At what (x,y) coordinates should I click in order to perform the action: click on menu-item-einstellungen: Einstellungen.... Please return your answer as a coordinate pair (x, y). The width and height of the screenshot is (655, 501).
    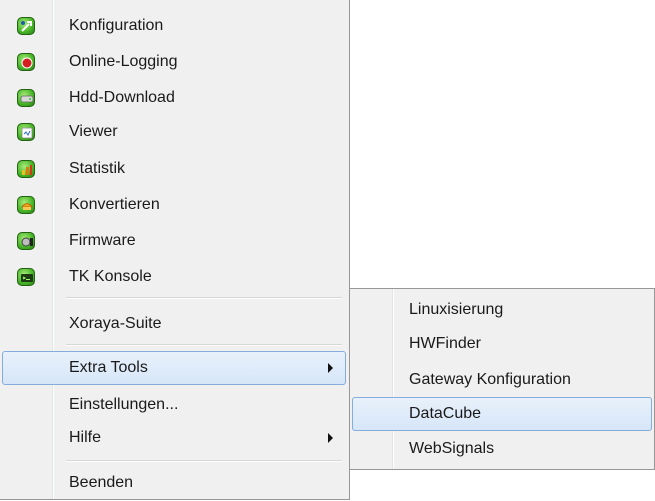
    Looking at the image, I should click on (174, 405).